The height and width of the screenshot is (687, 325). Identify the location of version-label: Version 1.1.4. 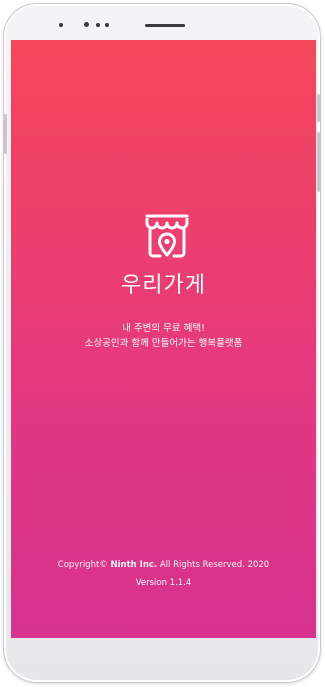
(163, 583).